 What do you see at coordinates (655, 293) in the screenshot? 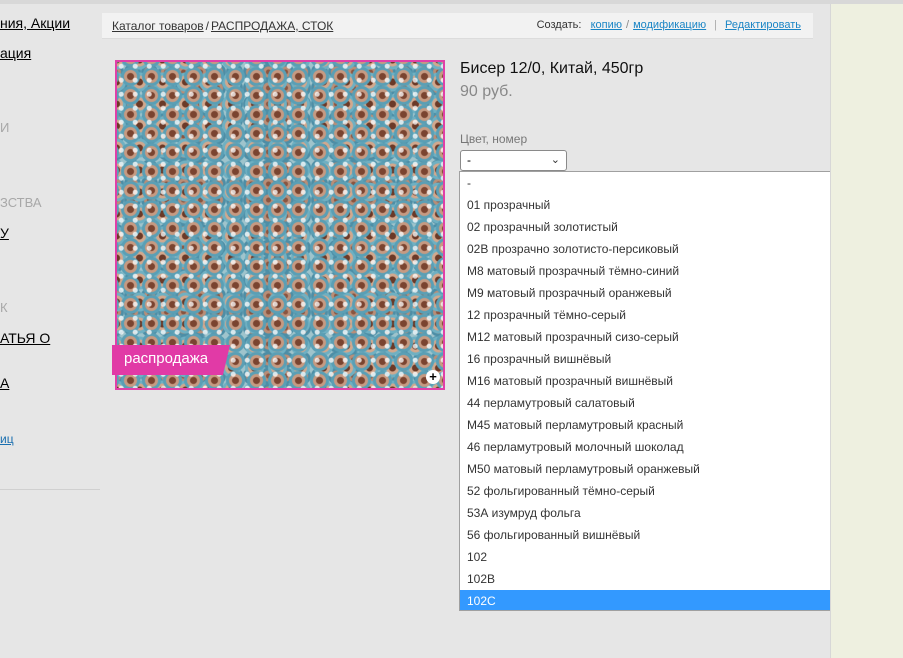
I see `dropdown-option: М9 матовый прозрачный оранжевый` at bounding box center [655, 293].